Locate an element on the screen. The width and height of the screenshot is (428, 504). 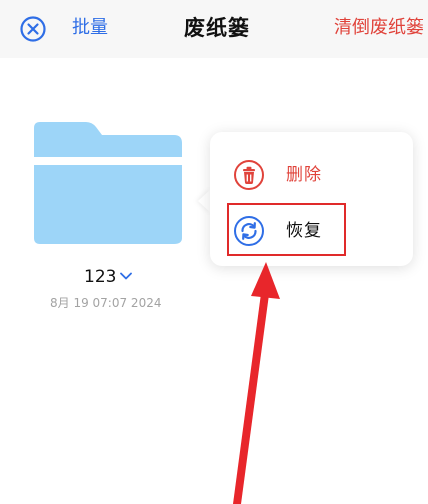
delete-menu-item: 删除 is located at coordinates (311, 175).